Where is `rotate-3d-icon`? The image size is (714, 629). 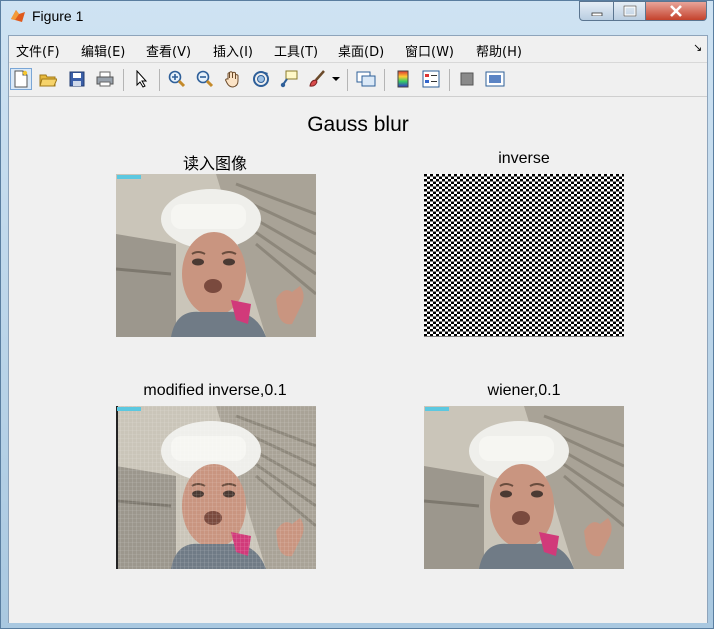 rotate-3d-icon is located at coordinates (261, 79).